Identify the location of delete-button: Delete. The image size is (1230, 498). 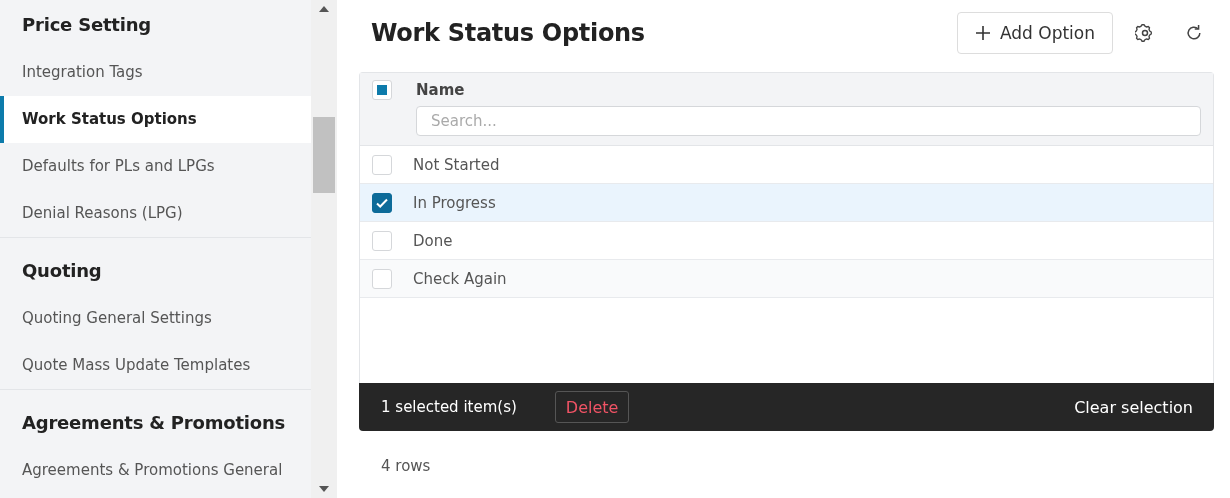
(592, 407).